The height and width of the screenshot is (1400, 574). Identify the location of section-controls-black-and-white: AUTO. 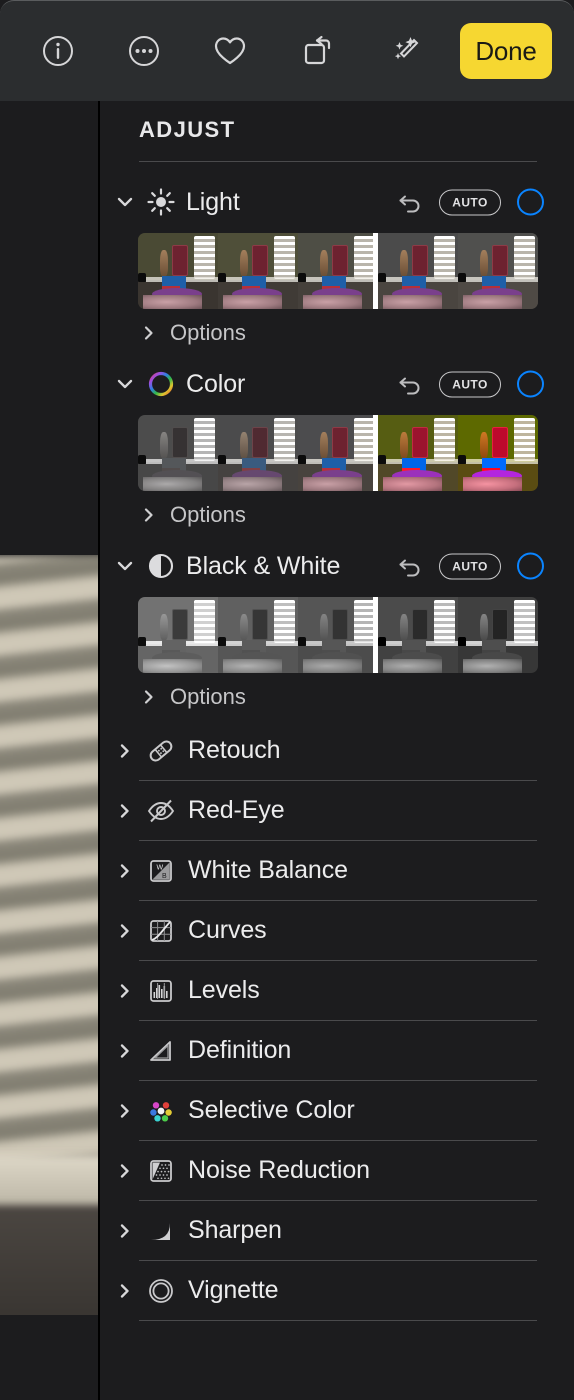
(470, 566).